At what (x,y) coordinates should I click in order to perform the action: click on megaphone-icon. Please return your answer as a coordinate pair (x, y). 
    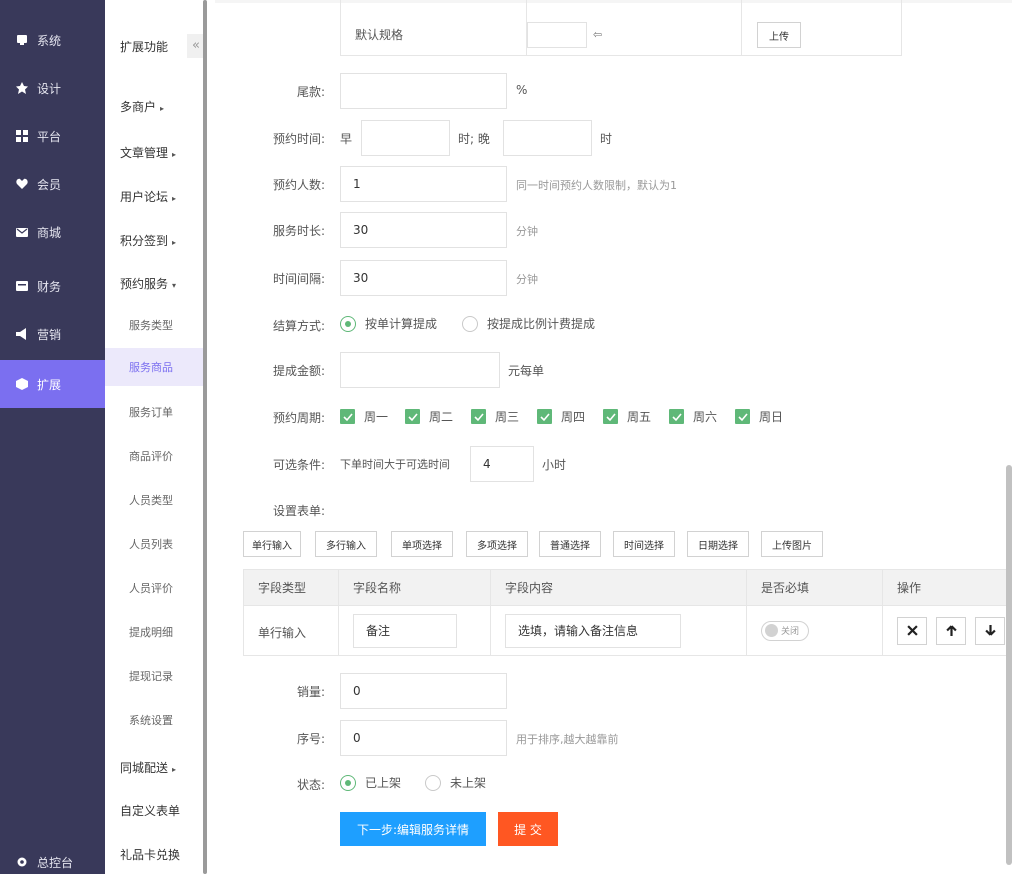
    Looking at the image, I should click on (22, 334).